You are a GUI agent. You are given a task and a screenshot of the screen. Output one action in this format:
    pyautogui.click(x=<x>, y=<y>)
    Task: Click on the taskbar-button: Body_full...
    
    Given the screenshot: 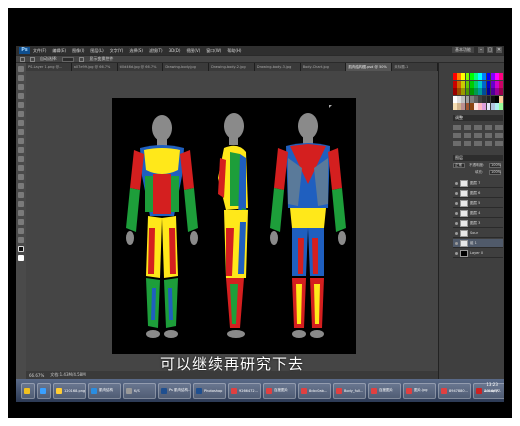 What is the action you would take?
    pyautogui.click(x=349, y=390)
    